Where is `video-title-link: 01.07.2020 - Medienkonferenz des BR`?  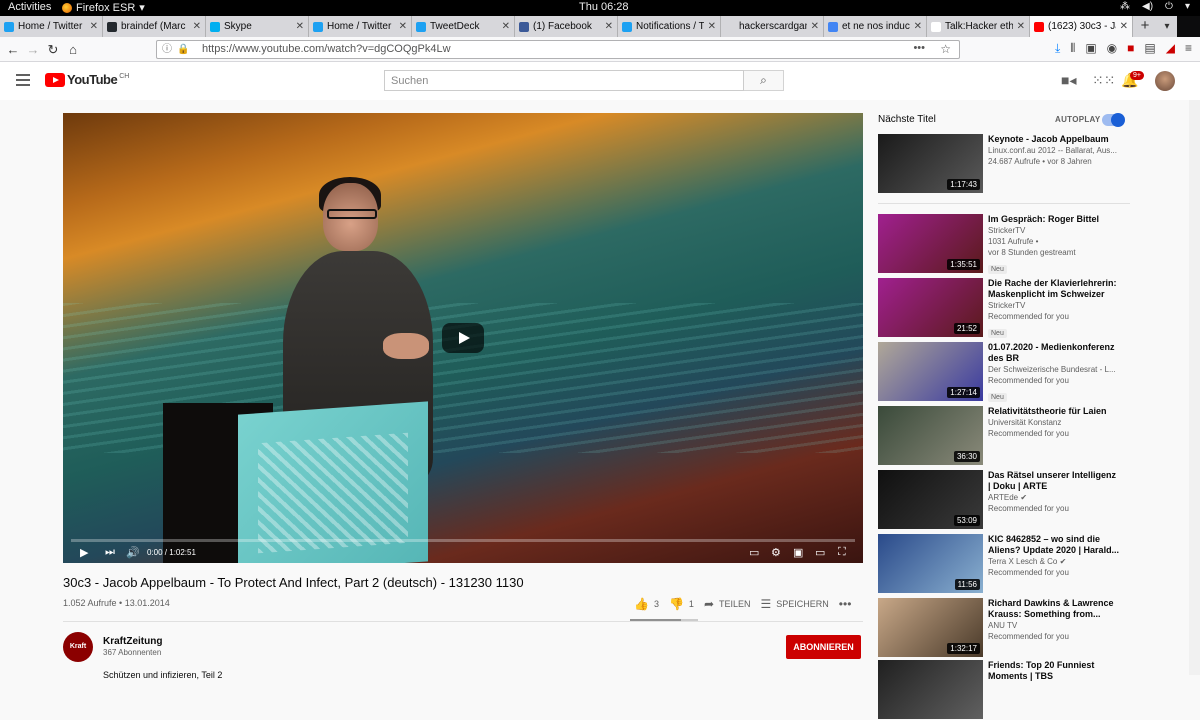 video-title-link: 01.07.2020 - Medienkonferenz des BR is located at coordinates (1054, 353).